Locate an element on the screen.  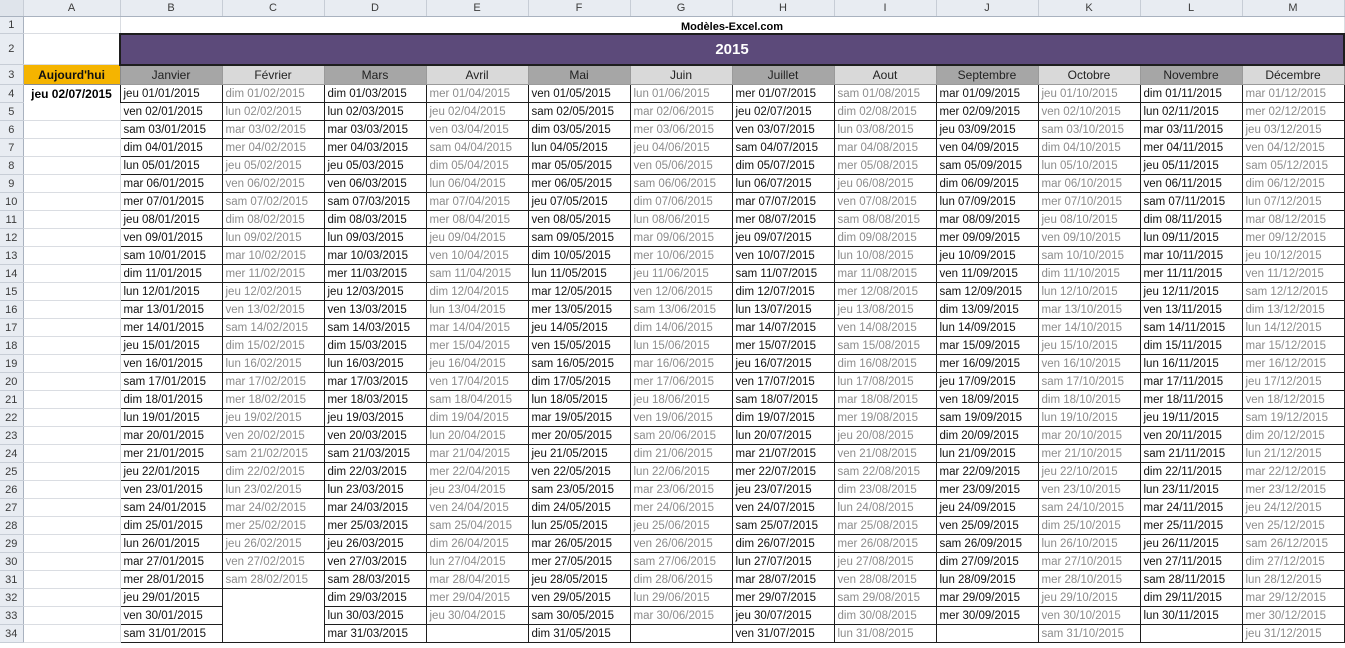
date-cell: dim 11/10/2015 is located at coordinates (1089, 273).